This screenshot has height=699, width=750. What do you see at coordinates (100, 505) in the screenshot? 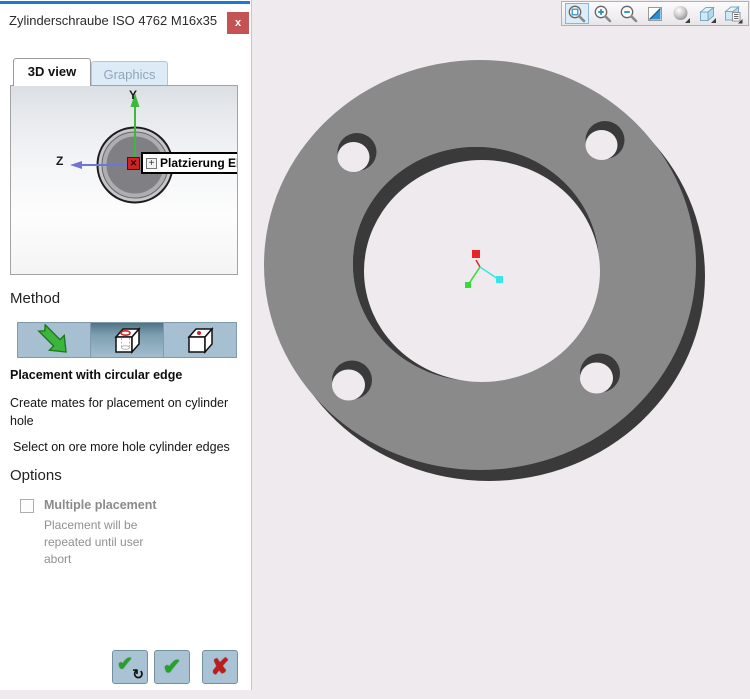
I see `multiple-placement-label: Multiple placement` at bounding box center [100, 505].